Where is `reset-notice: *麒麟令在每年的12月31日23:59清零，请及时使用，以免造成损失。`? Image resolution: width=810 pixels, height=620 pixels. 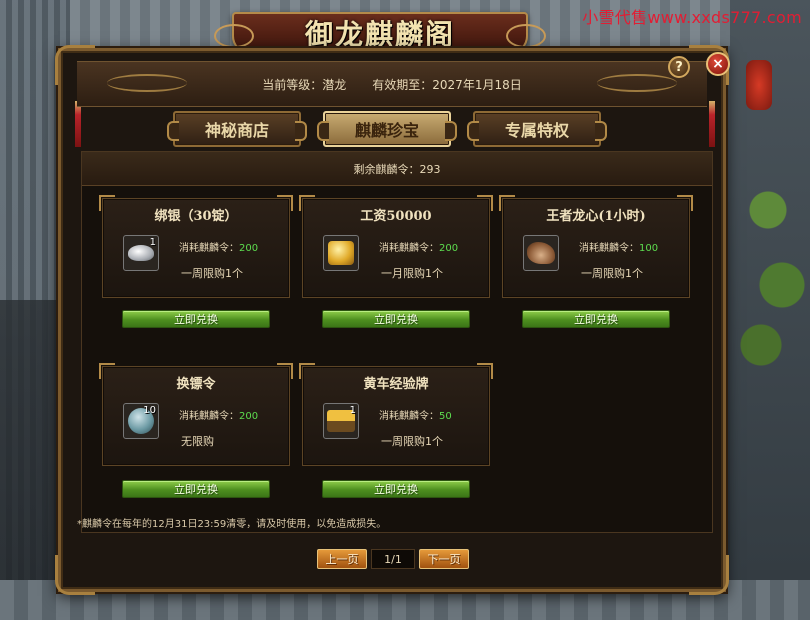
reset-notice: *麒麟令在每年的12月31日23:59清零，请及时使用，以免造成损失。 is located at coordinates (232, 524).